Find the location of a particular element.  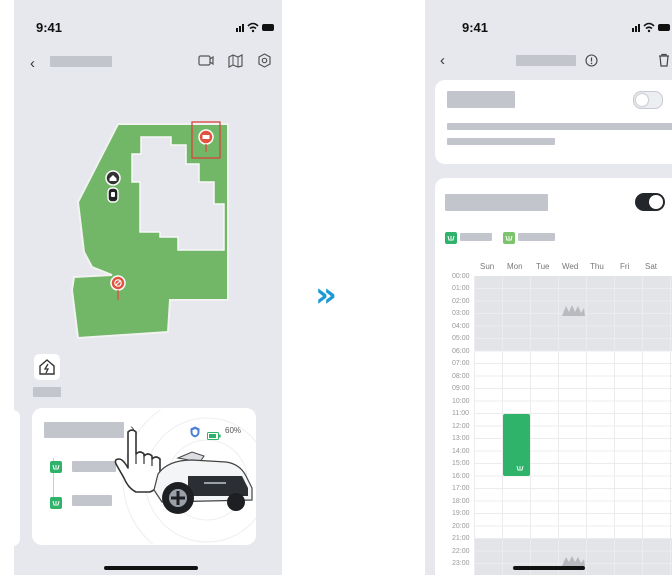

hour-label: 05:00 is located at coordinates (461, 338).